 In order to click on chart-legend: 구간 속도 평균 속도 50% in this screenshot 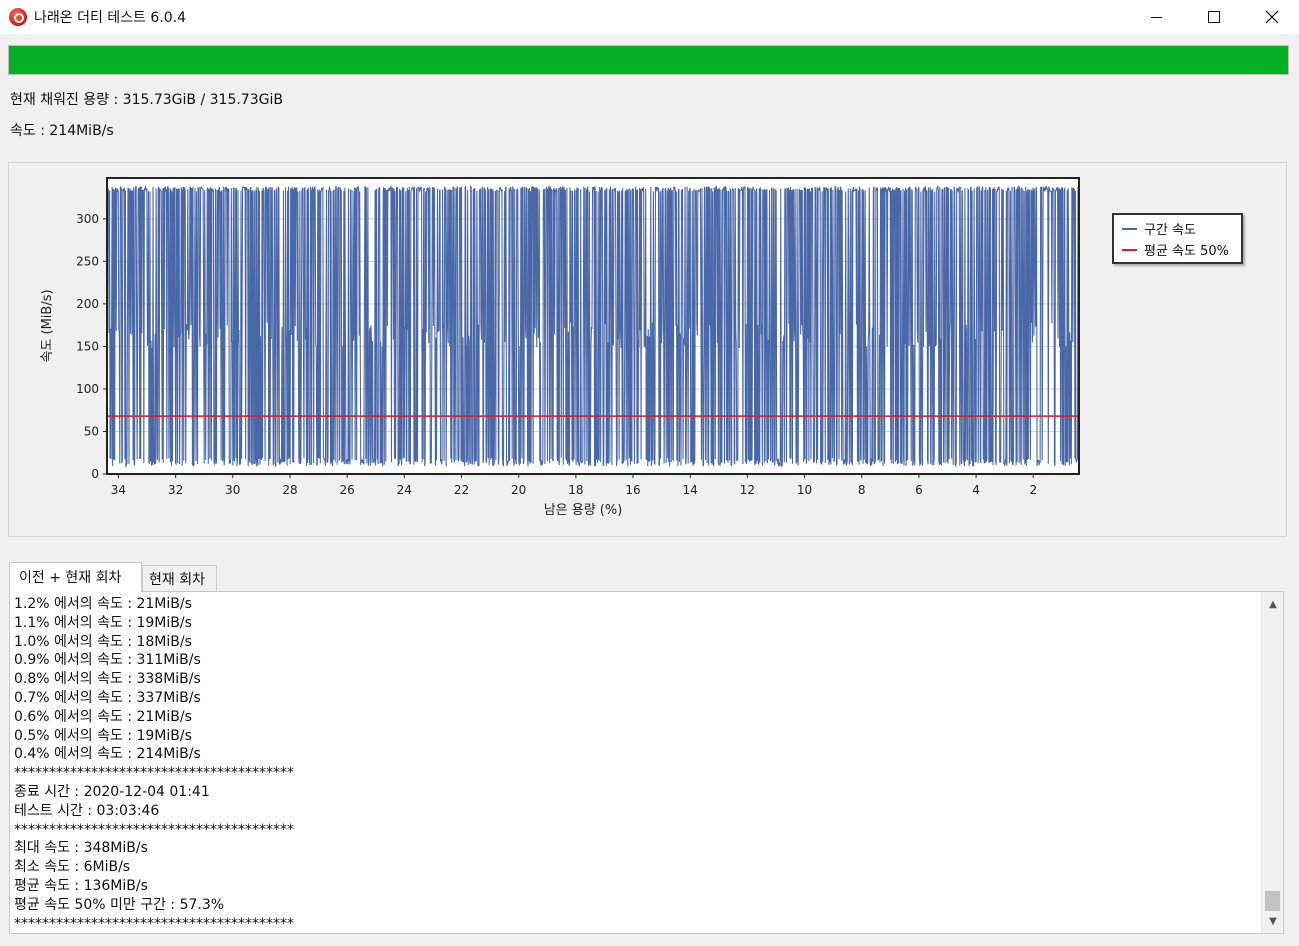, I will do `click(1177, 238)`.